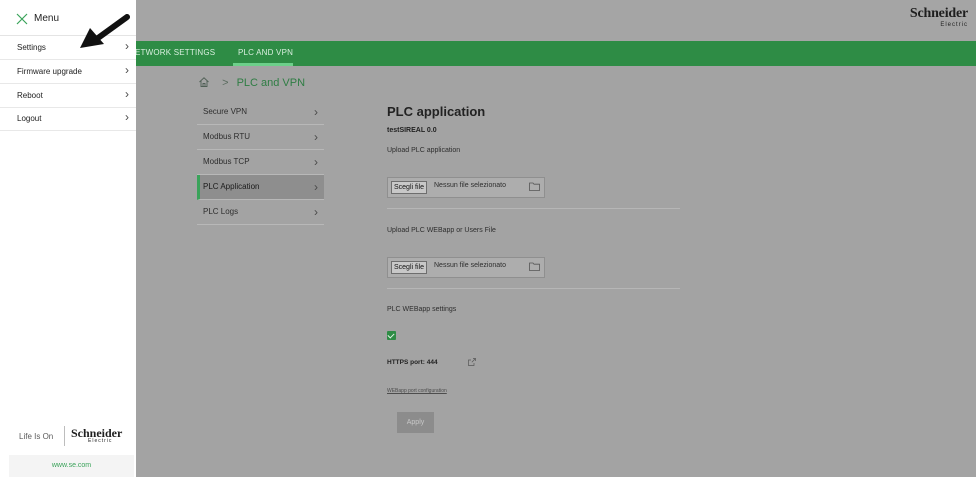 The height and width of the screenshot is (477, 976). What do you see at coordinates (441, 230) in the screenshot?
I see `upload-webapp-label: Upload PLC WEBapp or Users File` at bounding box center [441, 230].